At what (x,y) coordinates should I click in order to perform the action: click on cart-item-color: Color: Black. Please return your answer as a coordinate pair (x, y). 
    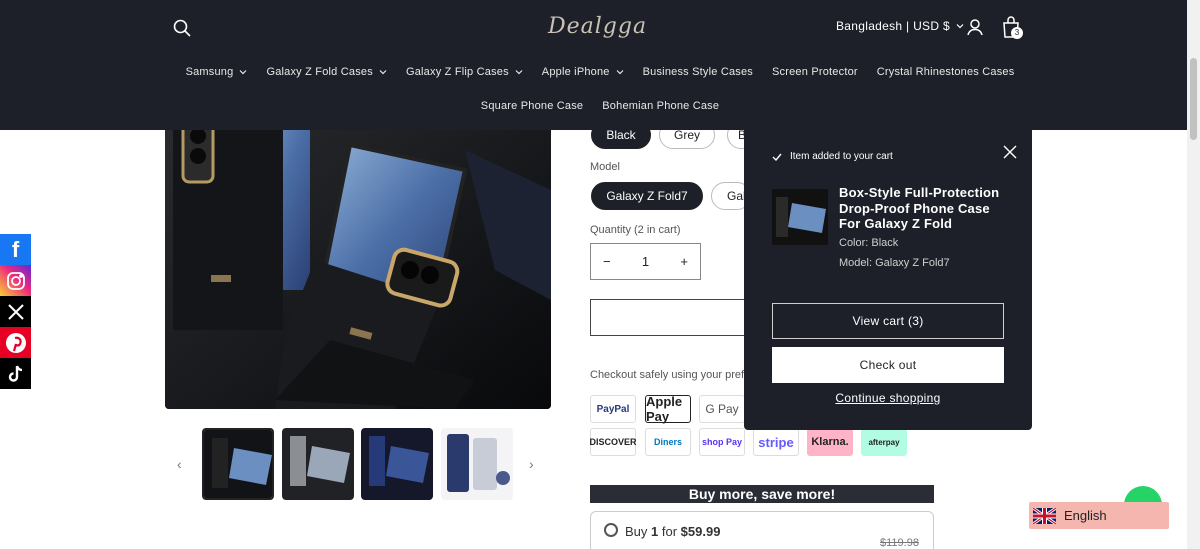
    Looking at the image, I should click on (869, 243).